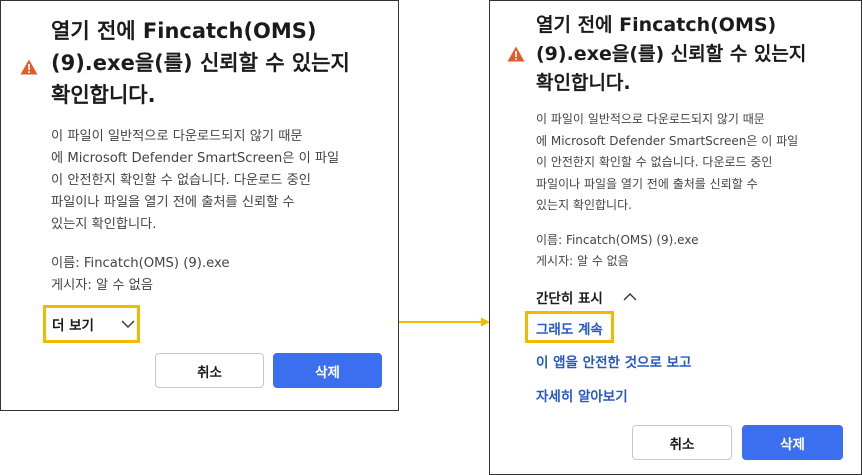  What do you see at coordinates (569, 299) in the screenshot?
I see `show-less-label: 간단히 표시` at bounding box center [569, 299].